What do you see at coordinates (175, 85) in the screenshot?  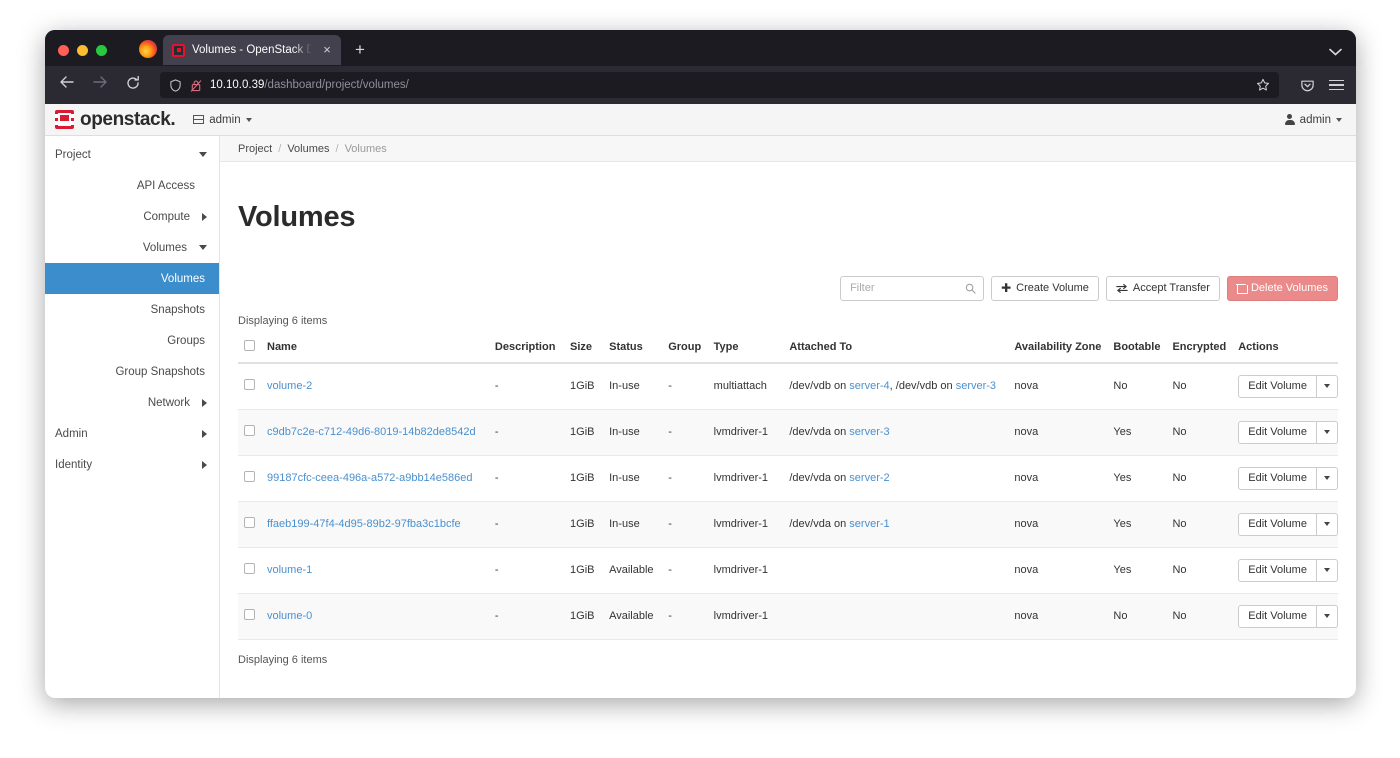 I see `shield-icon` at bounding box center [175, 85].